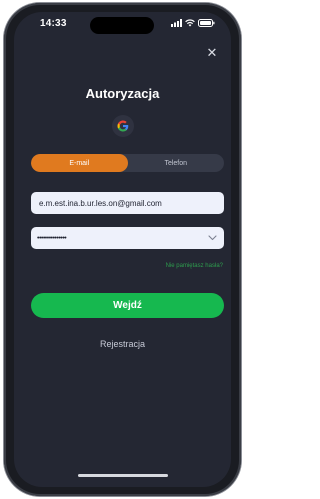 This screenshot has width=320, height=499. I want to click on login-method-tabs: E-mail Telefon, so click(127, 163).